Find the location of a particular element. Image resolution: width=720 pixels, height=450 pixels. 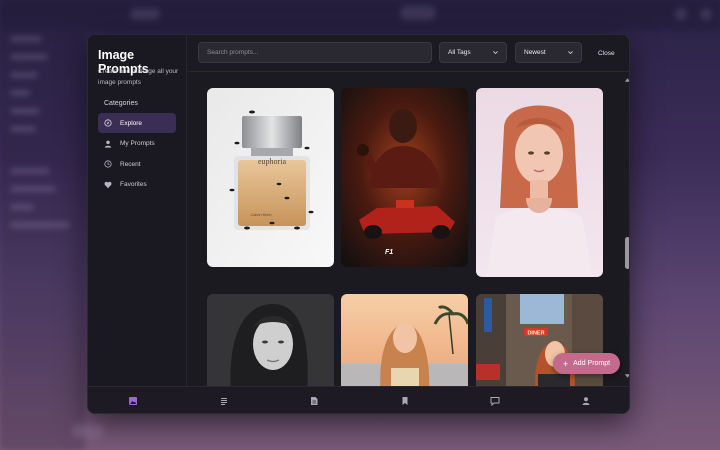

tag-filter-value: All Tags is located at coordinates (459, 52).